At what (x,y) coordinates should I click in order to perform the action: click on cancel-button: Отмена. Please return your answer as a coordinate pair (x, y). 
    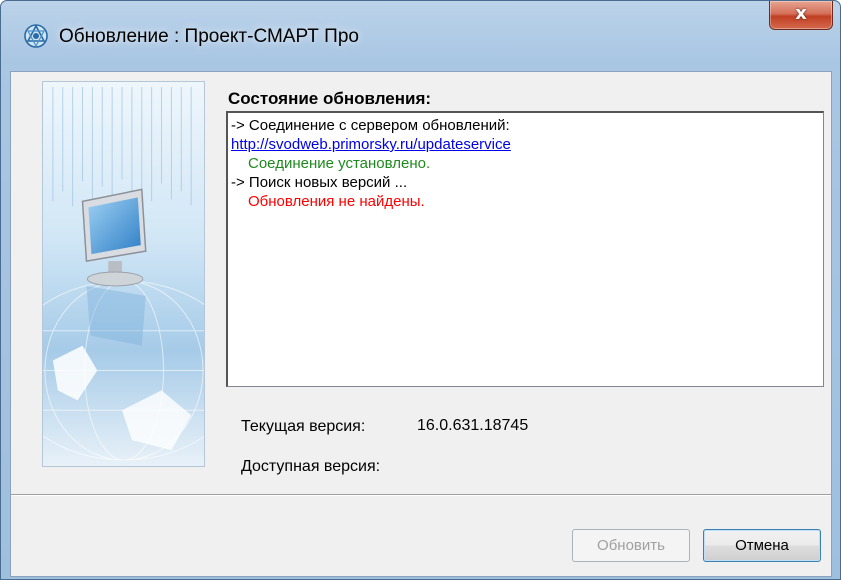
    Looking at the image, I should click on (762, 545).